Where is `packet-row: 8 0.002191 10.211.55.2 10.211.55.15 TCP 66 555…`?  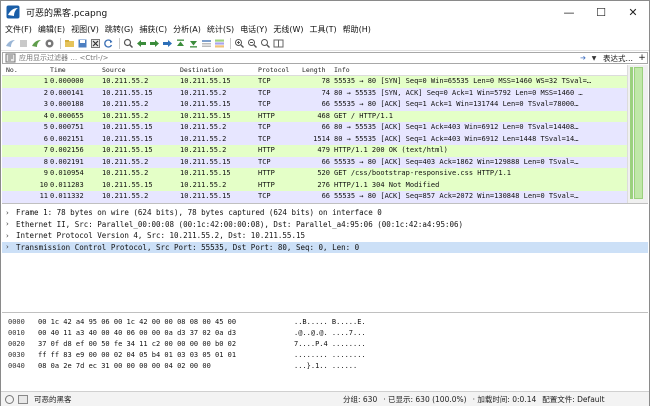
packet-row: 8 0.002191 10.211.55.2 10.211.55.15 TCP 66 555… is located at coordinates (314, 162).